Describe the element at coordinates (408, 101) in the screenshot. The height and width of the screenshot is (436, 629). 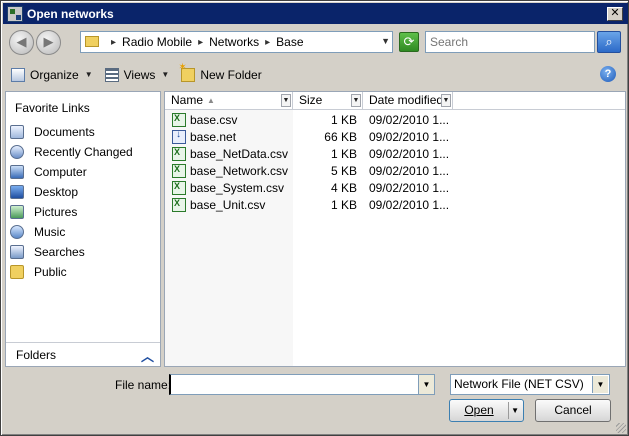
I see `column-header-date-modified: Date modified ▼` at that location.